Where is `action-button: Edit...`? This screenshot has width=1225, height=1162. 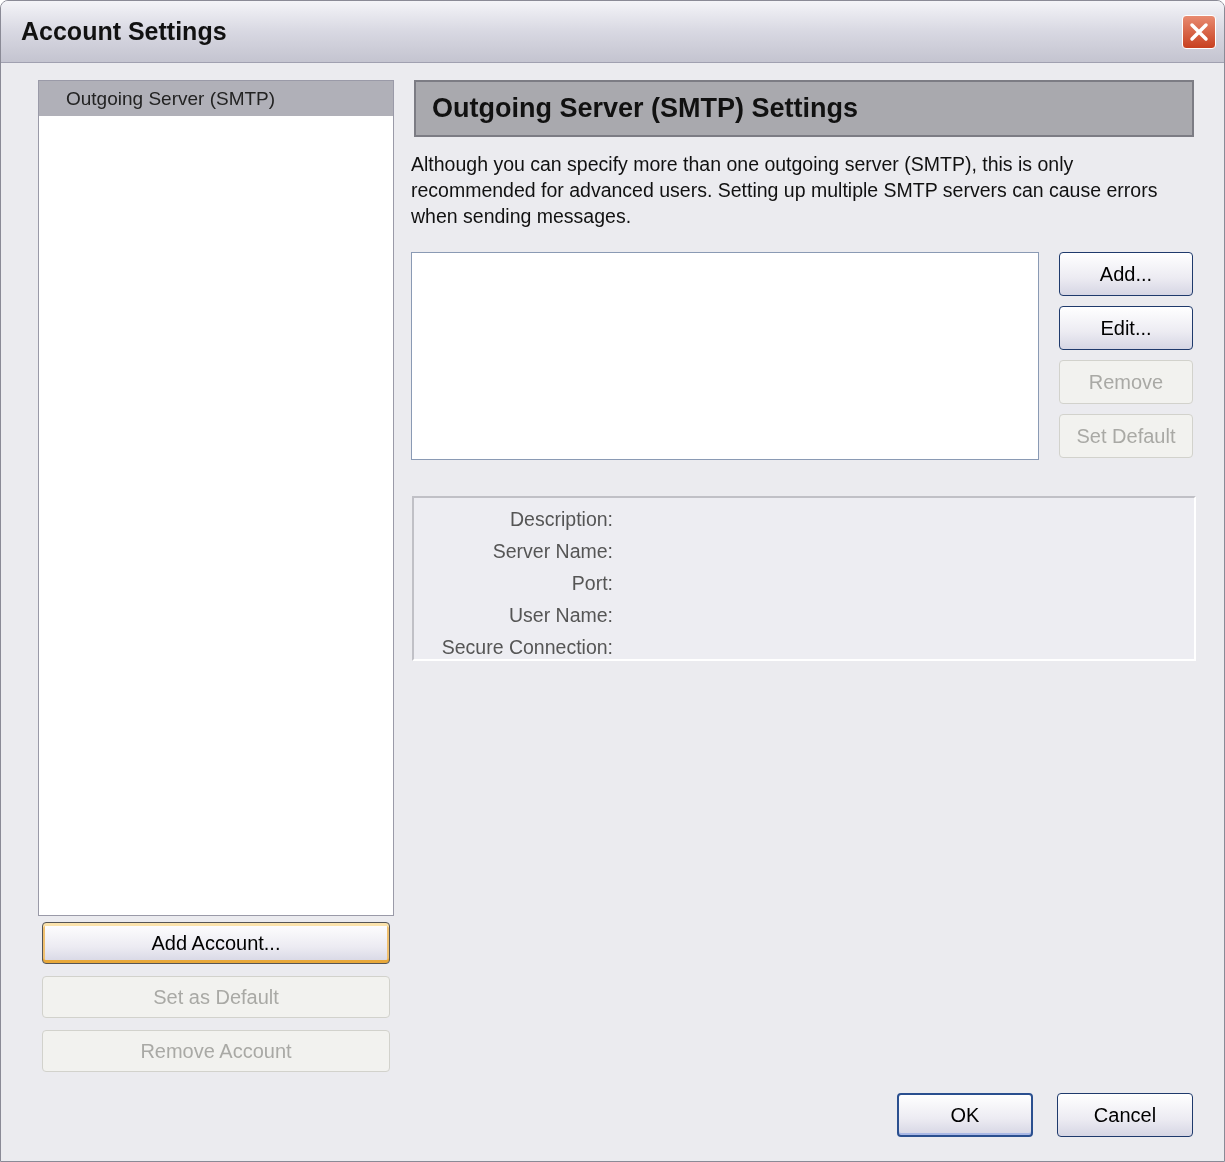
action-button: Edit... is located at coordinates (1126, 328).